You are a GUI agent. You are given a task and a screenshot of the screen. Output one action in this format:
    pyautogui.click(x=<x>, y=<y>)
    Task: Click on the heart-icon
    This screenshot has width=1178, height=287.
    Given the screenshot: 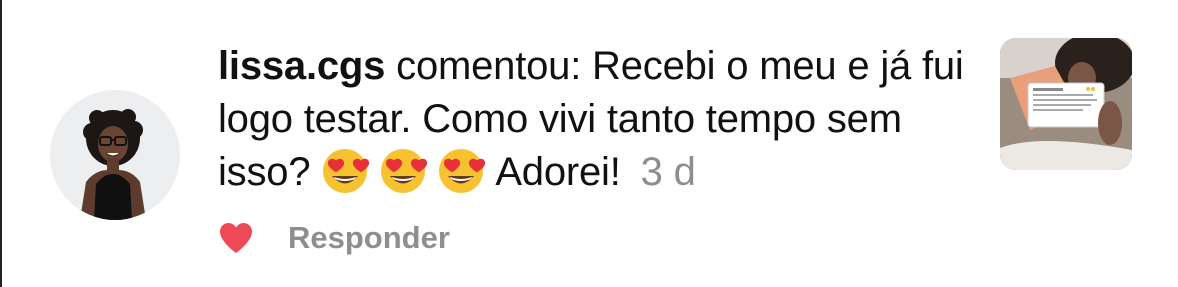 What is the action you would take?
    pyautogui.click(x=236, y=238)
    